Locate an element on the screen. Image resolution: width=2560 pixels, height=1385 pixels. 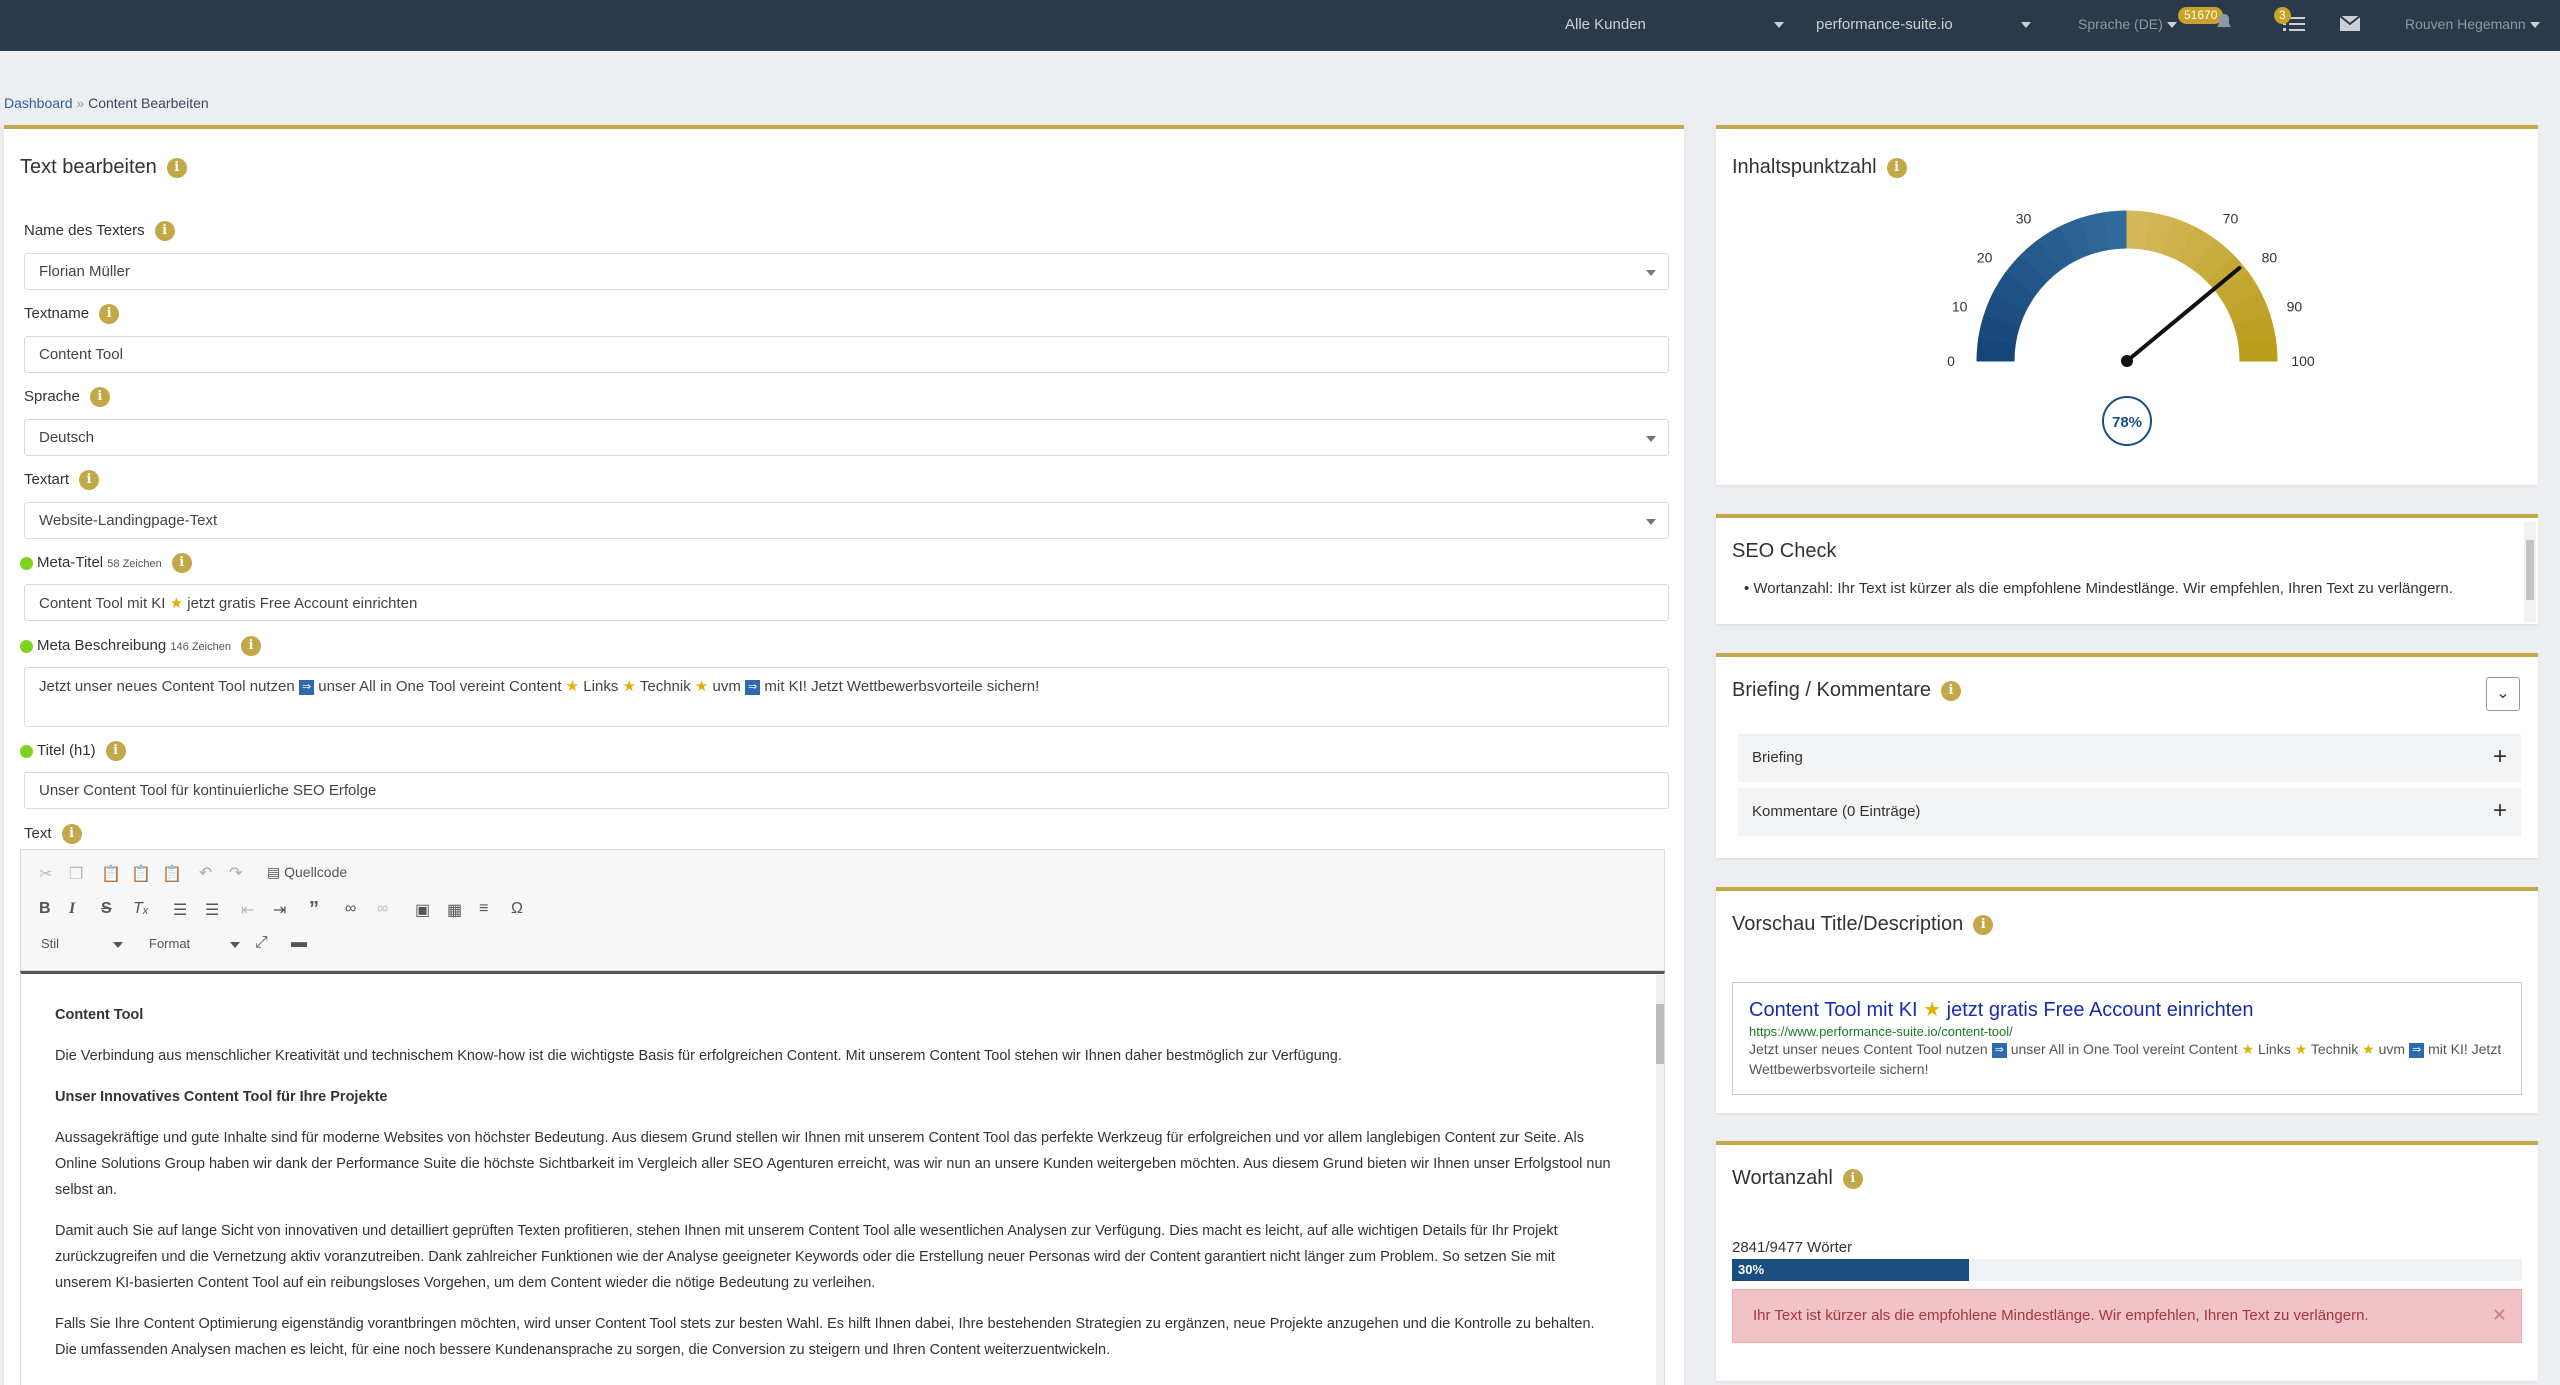
italic-button: I is located at coordinates (72, 909).